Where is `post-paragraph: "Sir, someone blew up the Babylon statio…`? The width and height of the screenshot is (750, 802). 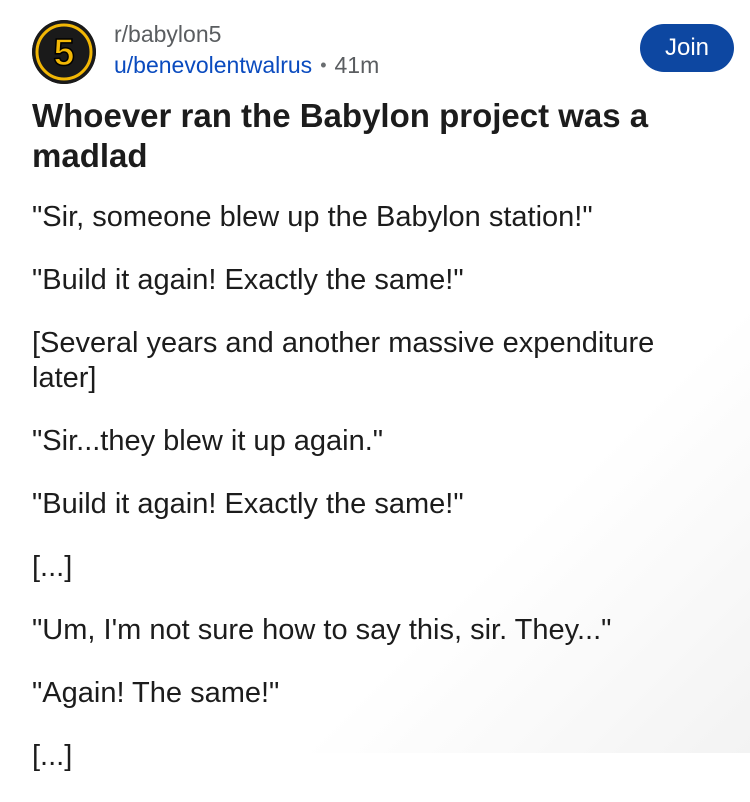 post-paragraph: "Sir, someone blew up the Babylon statio… is located at coordinates (312, 217).